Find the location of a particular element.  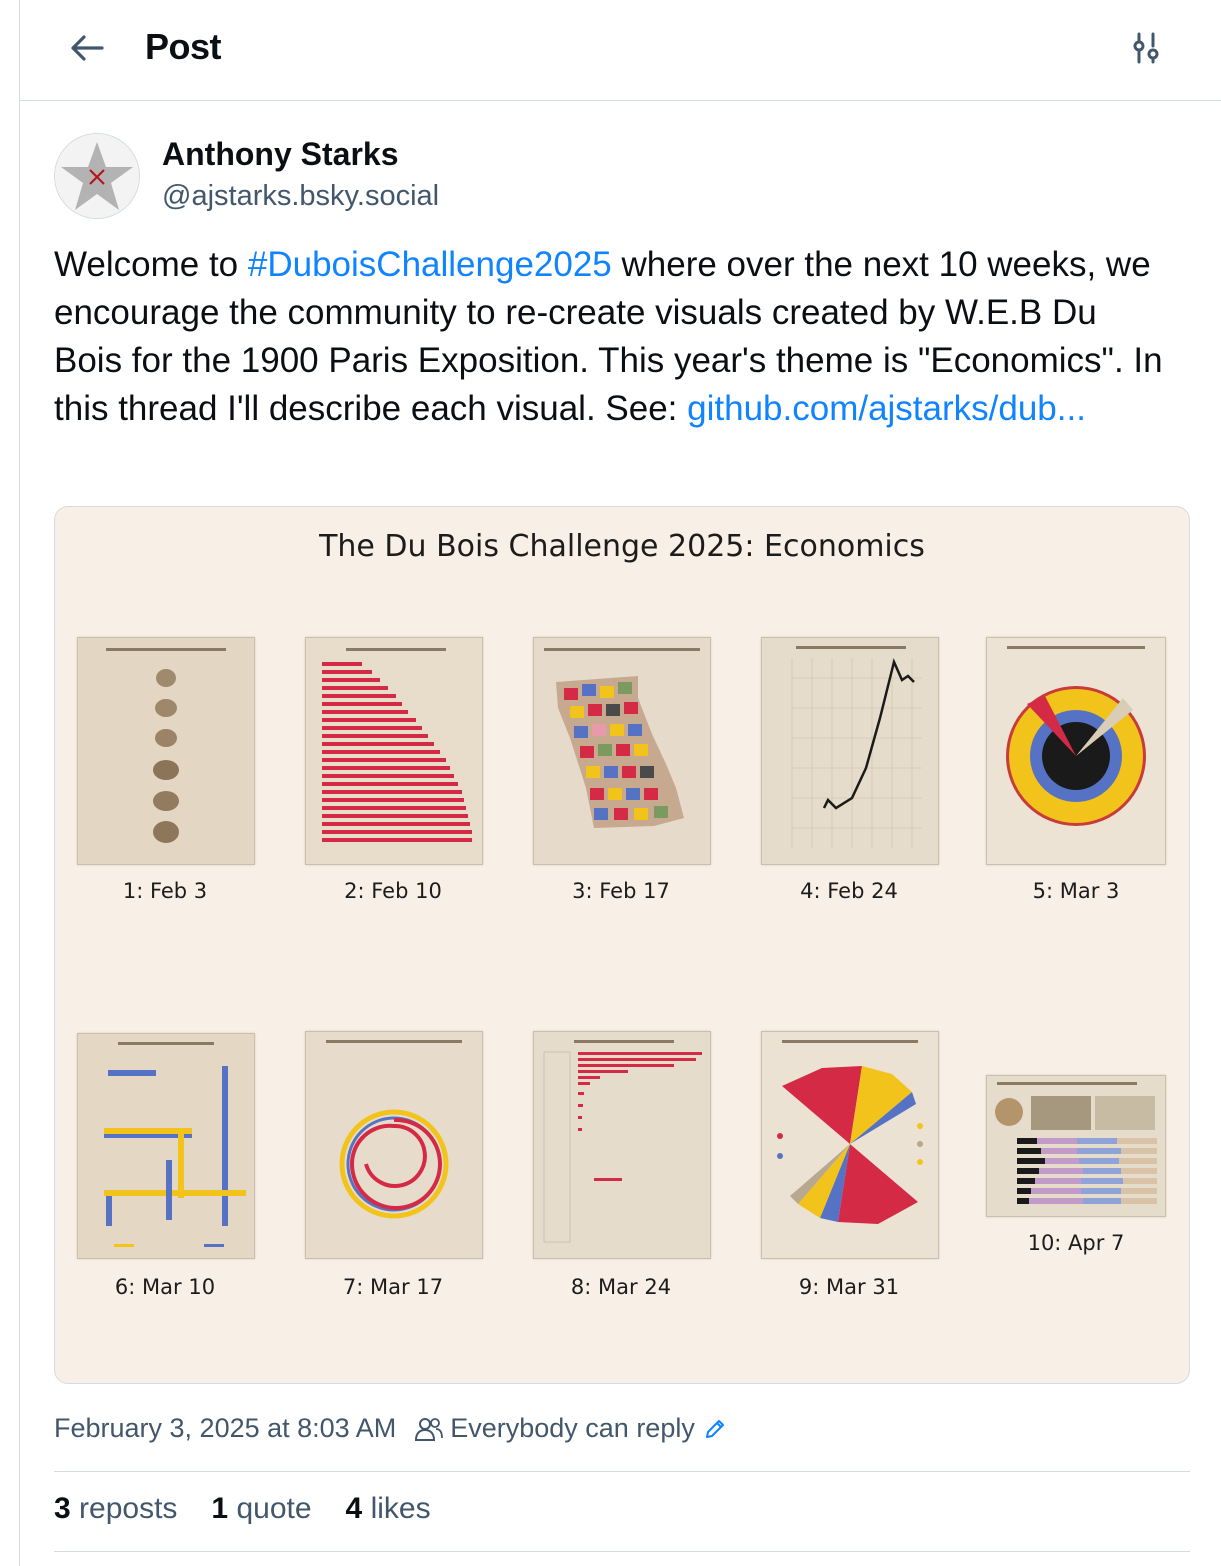

quotes-label: quote is located at coordinates (274, 1508).